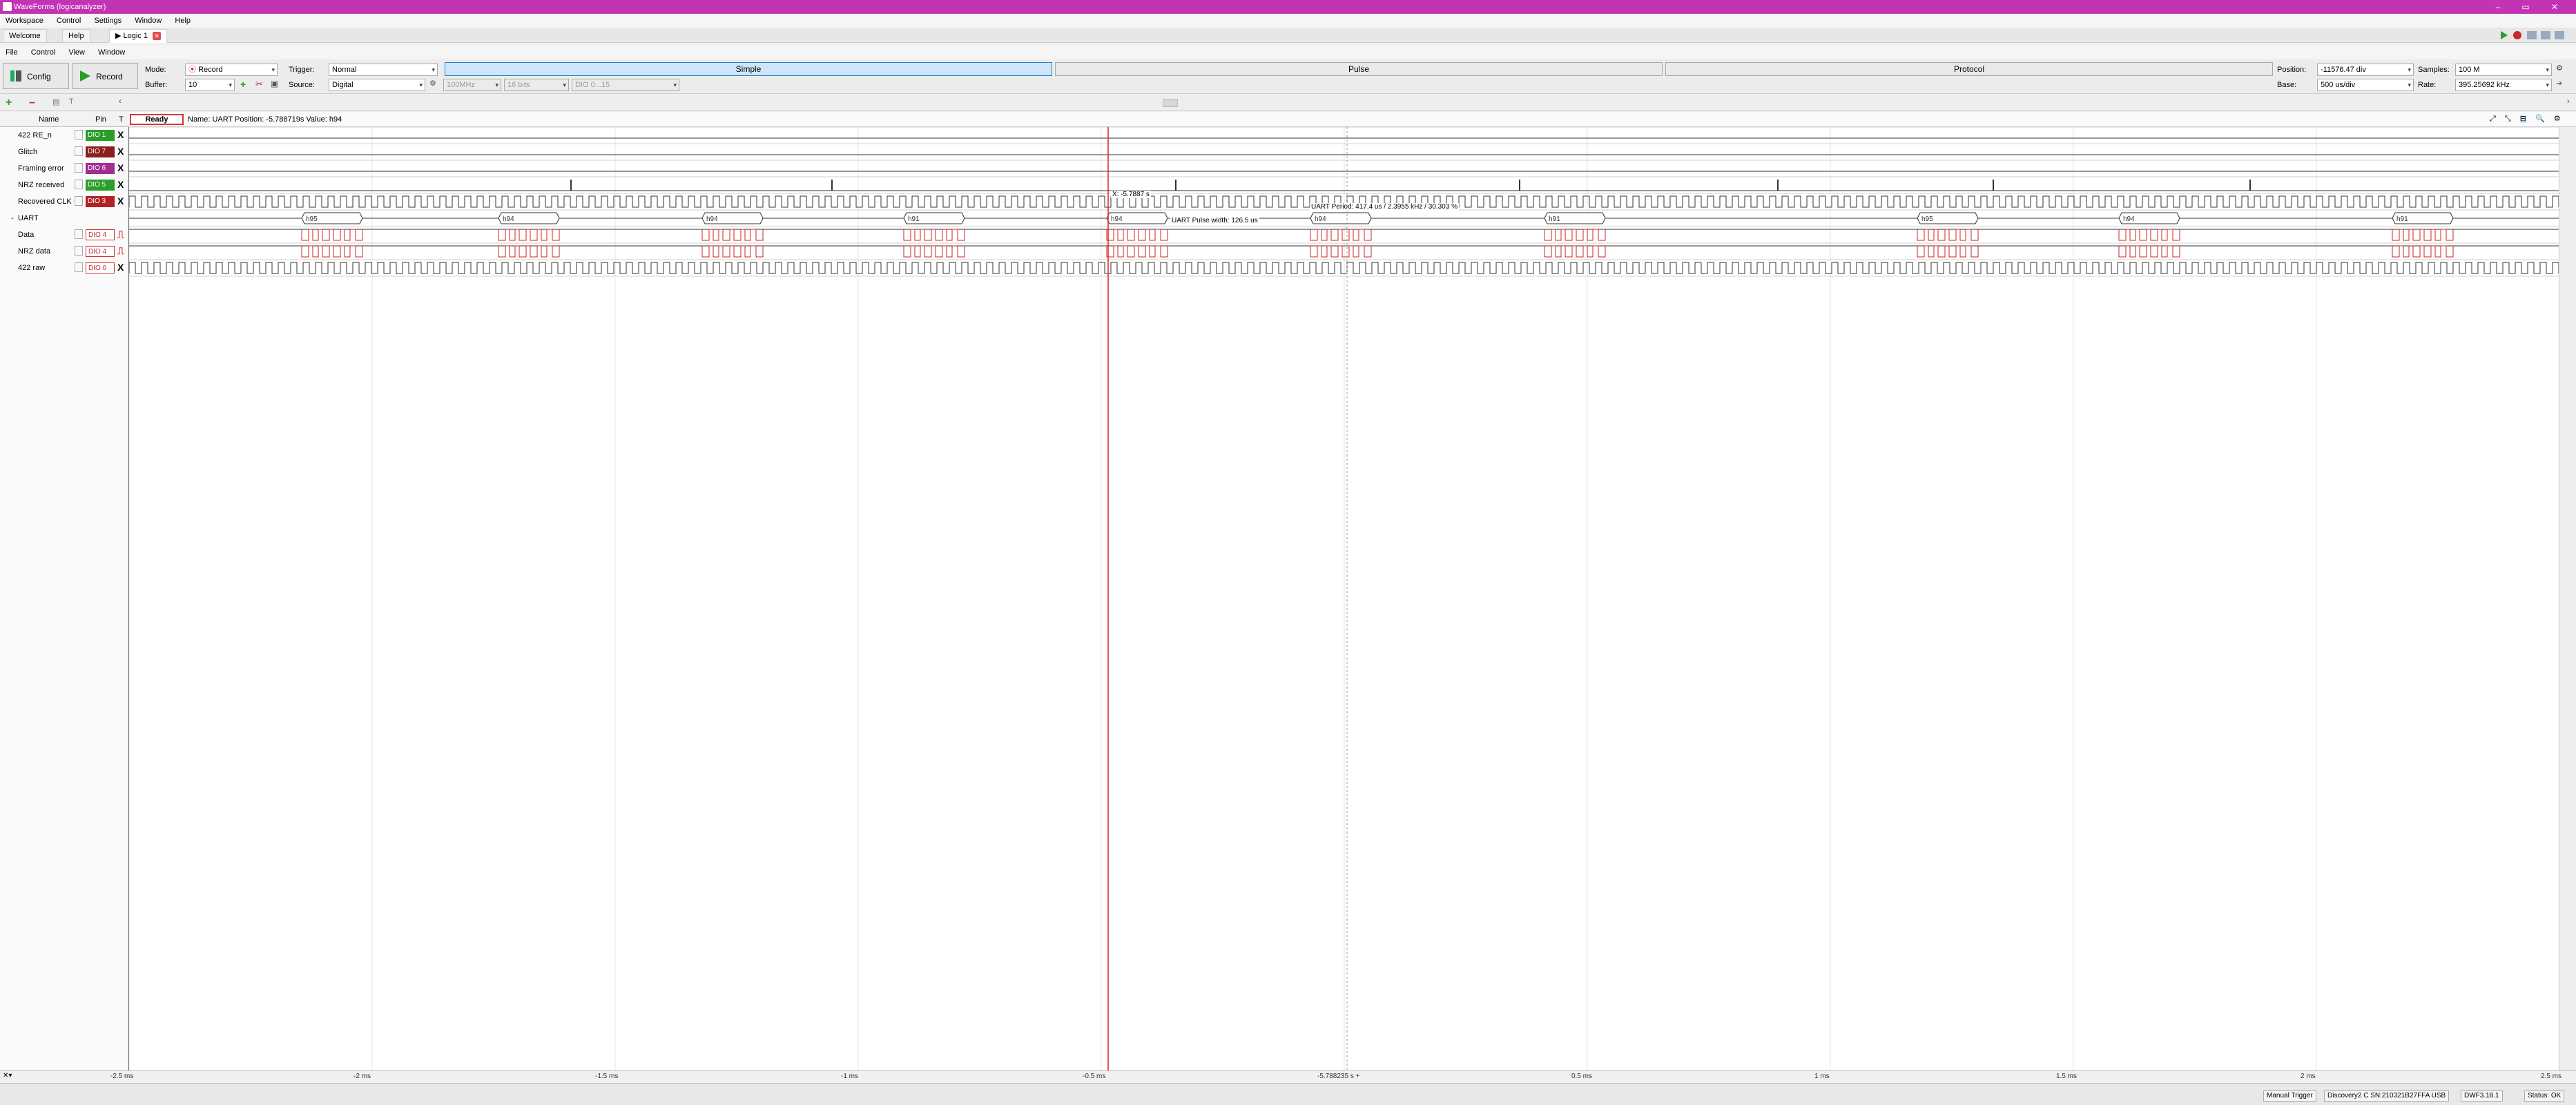 The height and width of the screenshot is (1105, 2576). Describe the element at coordinates (101, 186) in the screenshot. I see `pin-badge: DIO 5` at that location.